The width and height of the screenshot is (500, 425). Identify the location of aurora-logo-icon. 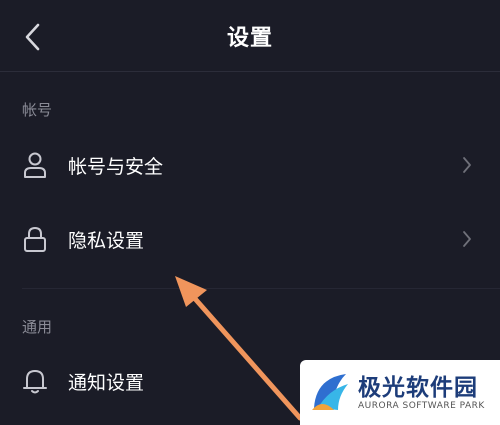
(330, 392).